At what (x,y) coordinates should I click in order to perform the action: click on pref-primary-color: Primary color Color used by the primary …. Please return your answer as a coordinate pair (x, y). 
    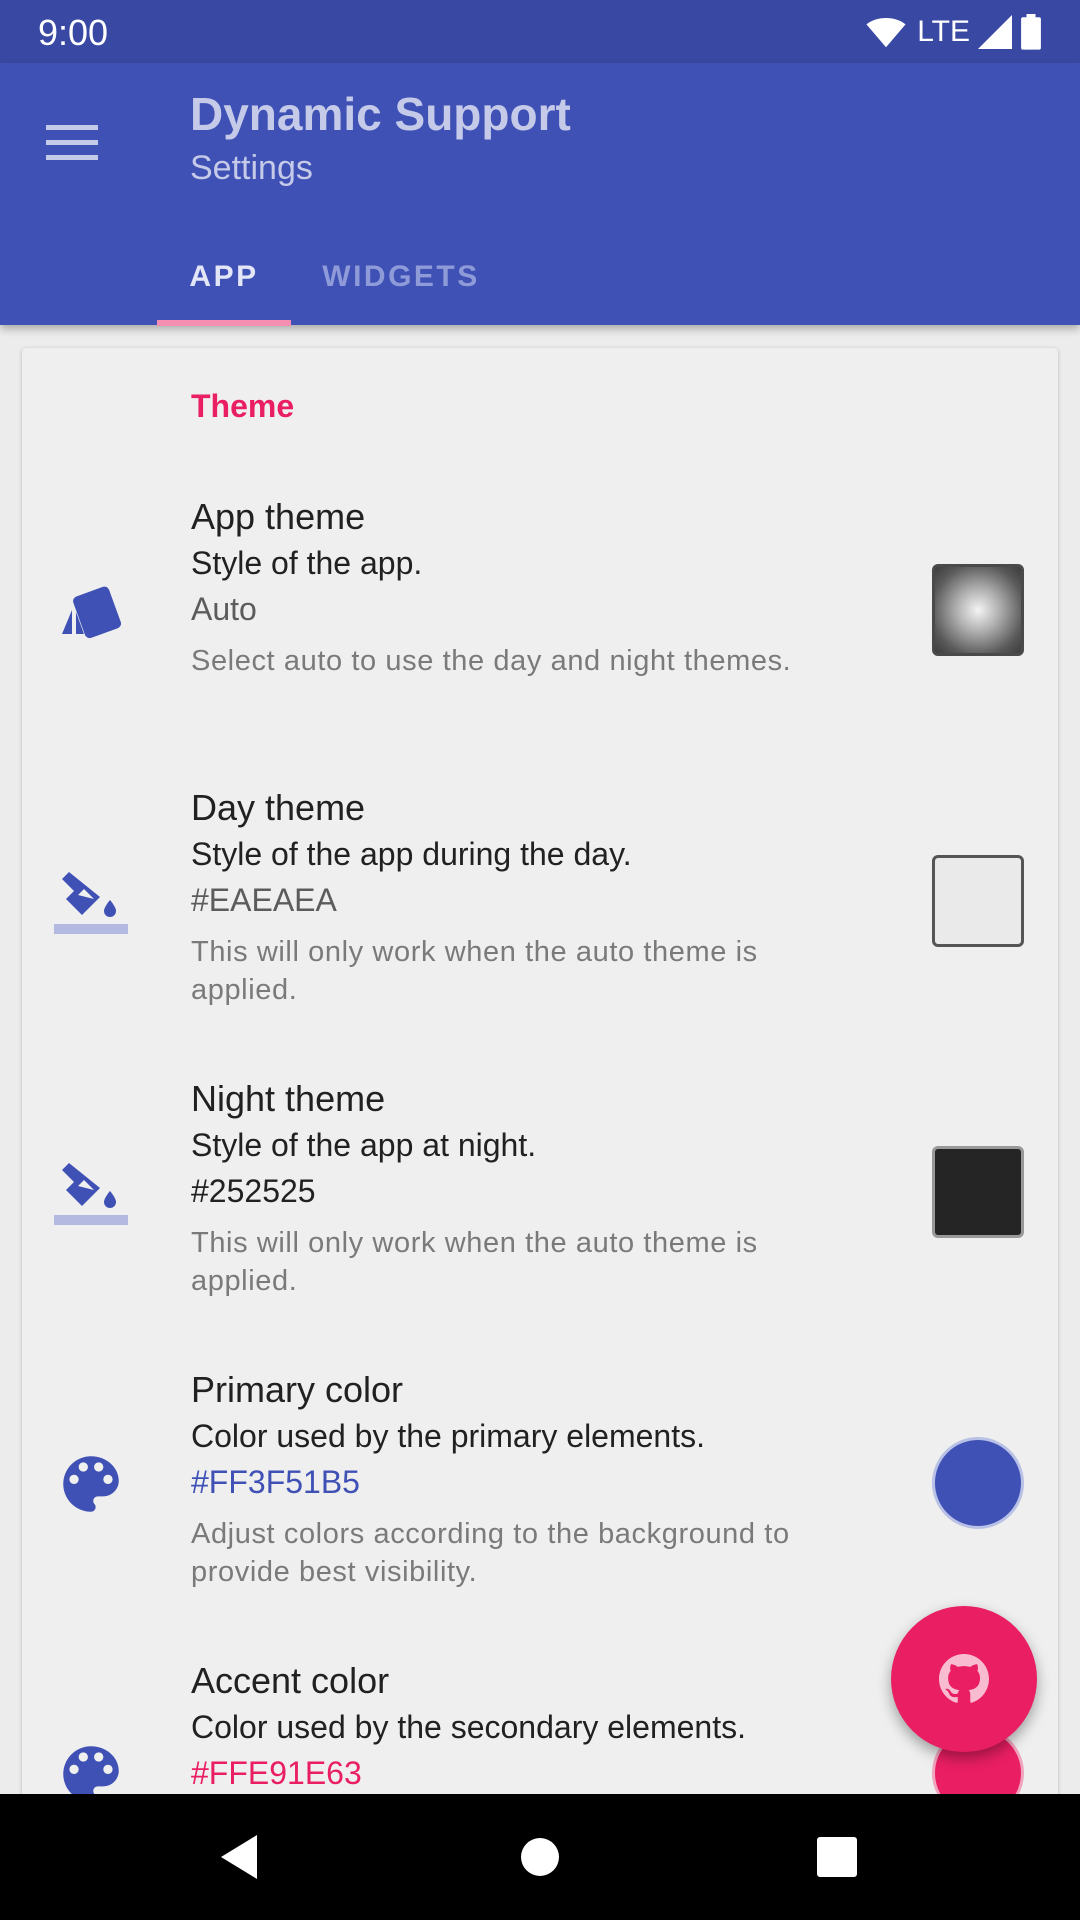
    Looking at the image, I should click on (521, 1479).